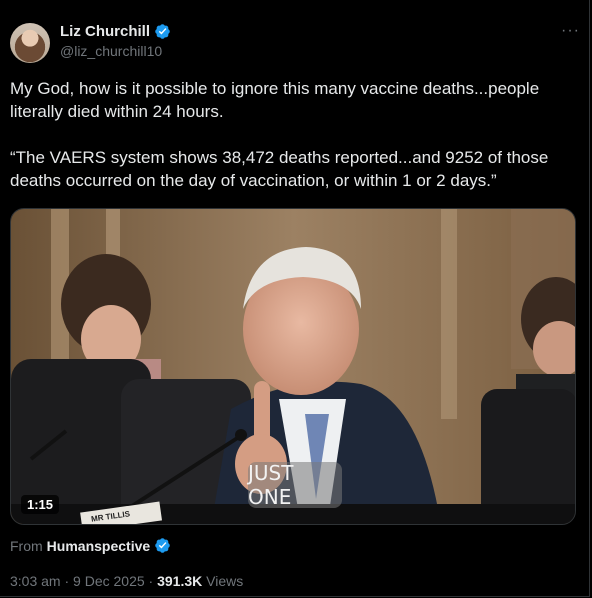 This screenshot has height=598, width=592. I want to click on source-prefix: From, so click(26, 545).